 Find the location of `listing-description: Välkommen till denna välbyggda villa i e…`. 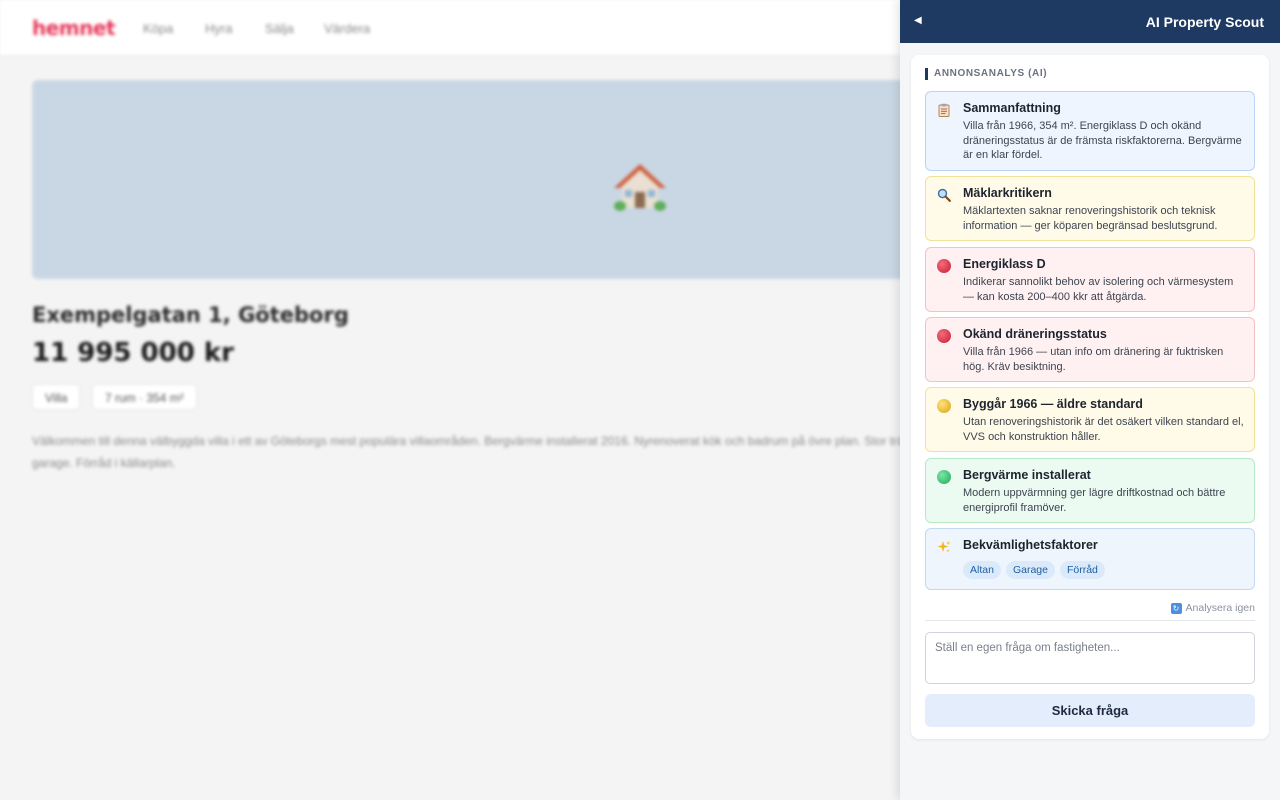

listing-description: Välkommen till denna välbyggda villa i e… is located at coordinates (523, 452).